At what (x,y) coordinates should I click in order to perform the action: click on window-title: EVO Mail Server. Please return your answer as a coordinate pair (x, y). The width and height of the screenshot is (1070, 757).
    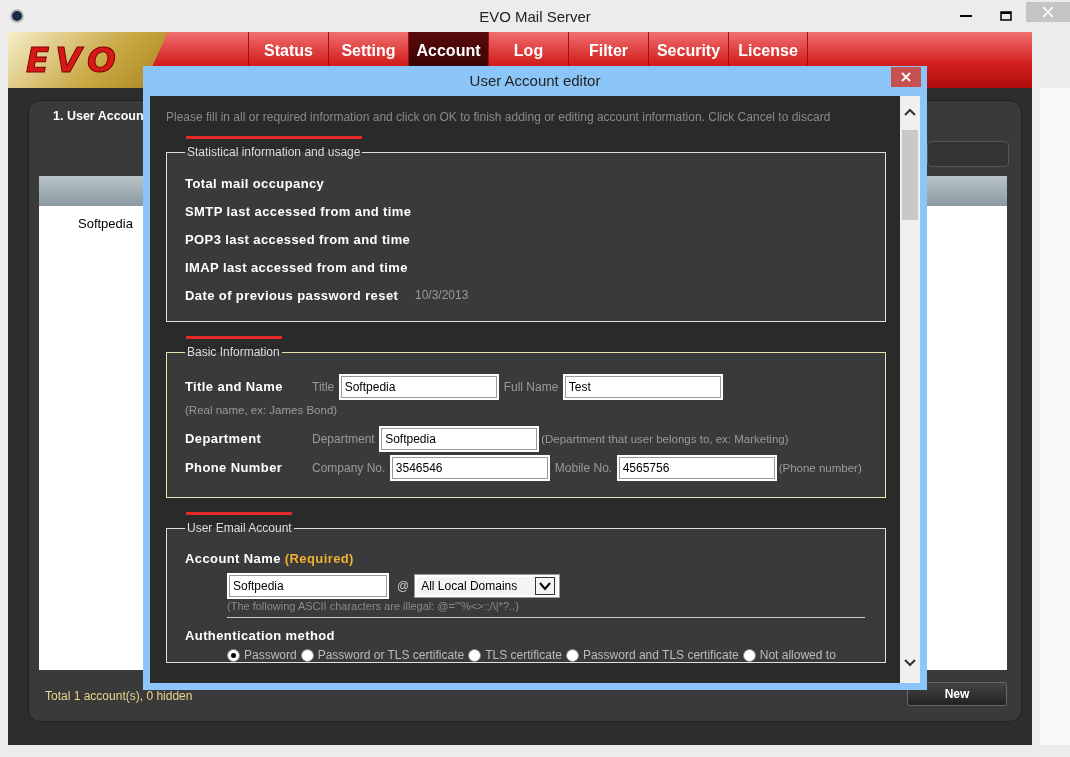
    Looking at the image, I should click on (535, 16).